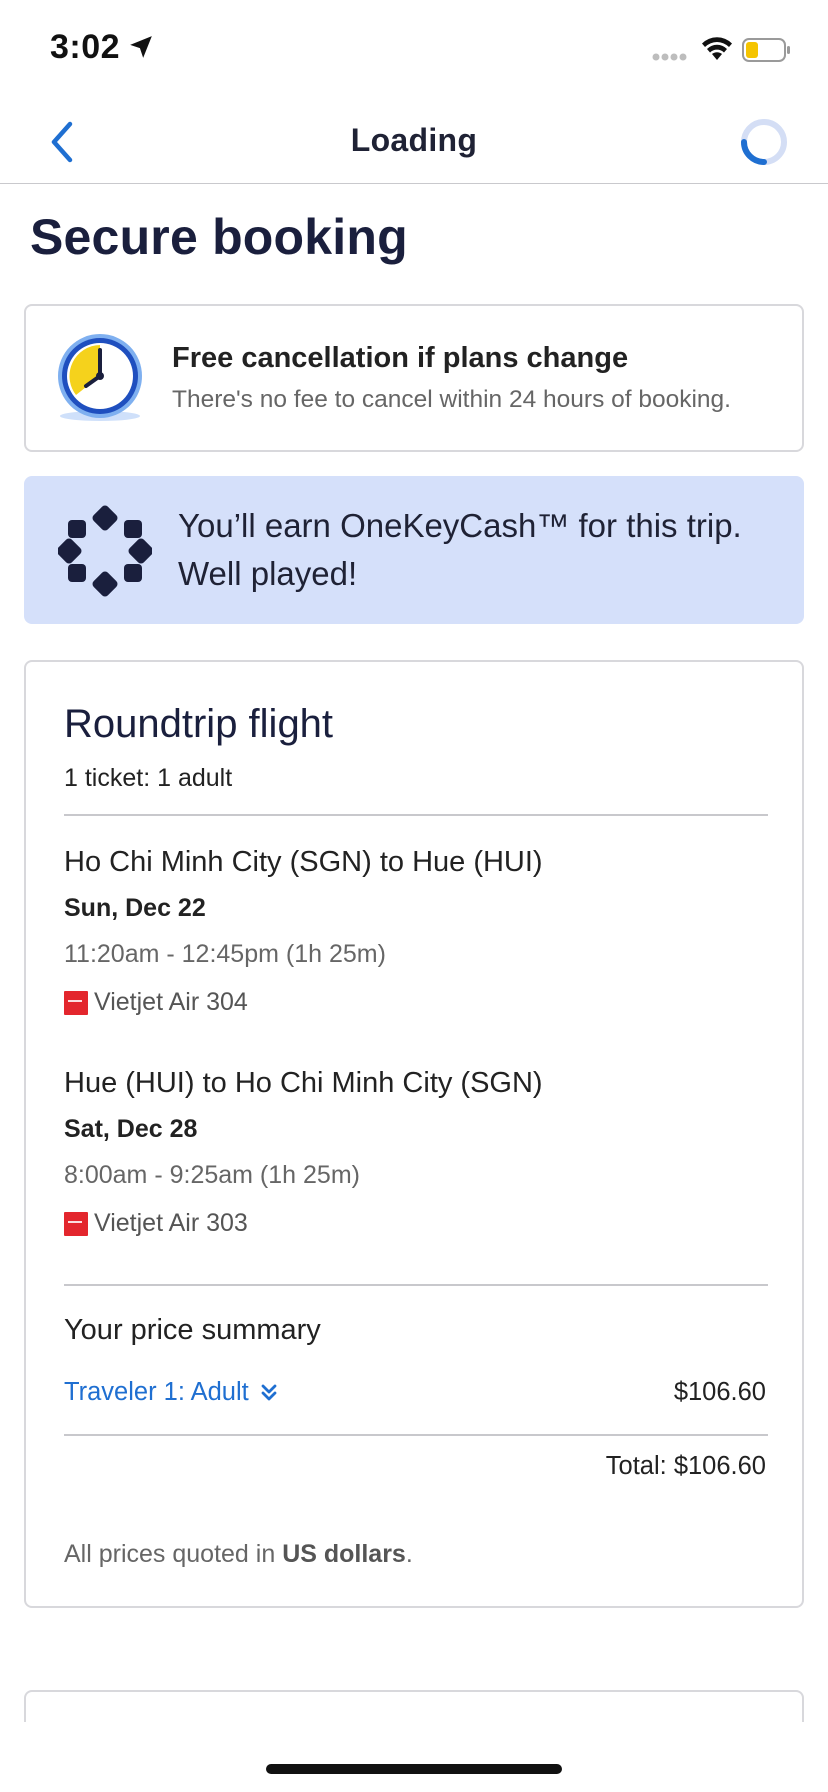 This screenshot has height=1792, width=828. What do you see at coordinates (764, 142) in the screenshot?
I see `loading-spinner-icon` at bounding box center [764, 142].